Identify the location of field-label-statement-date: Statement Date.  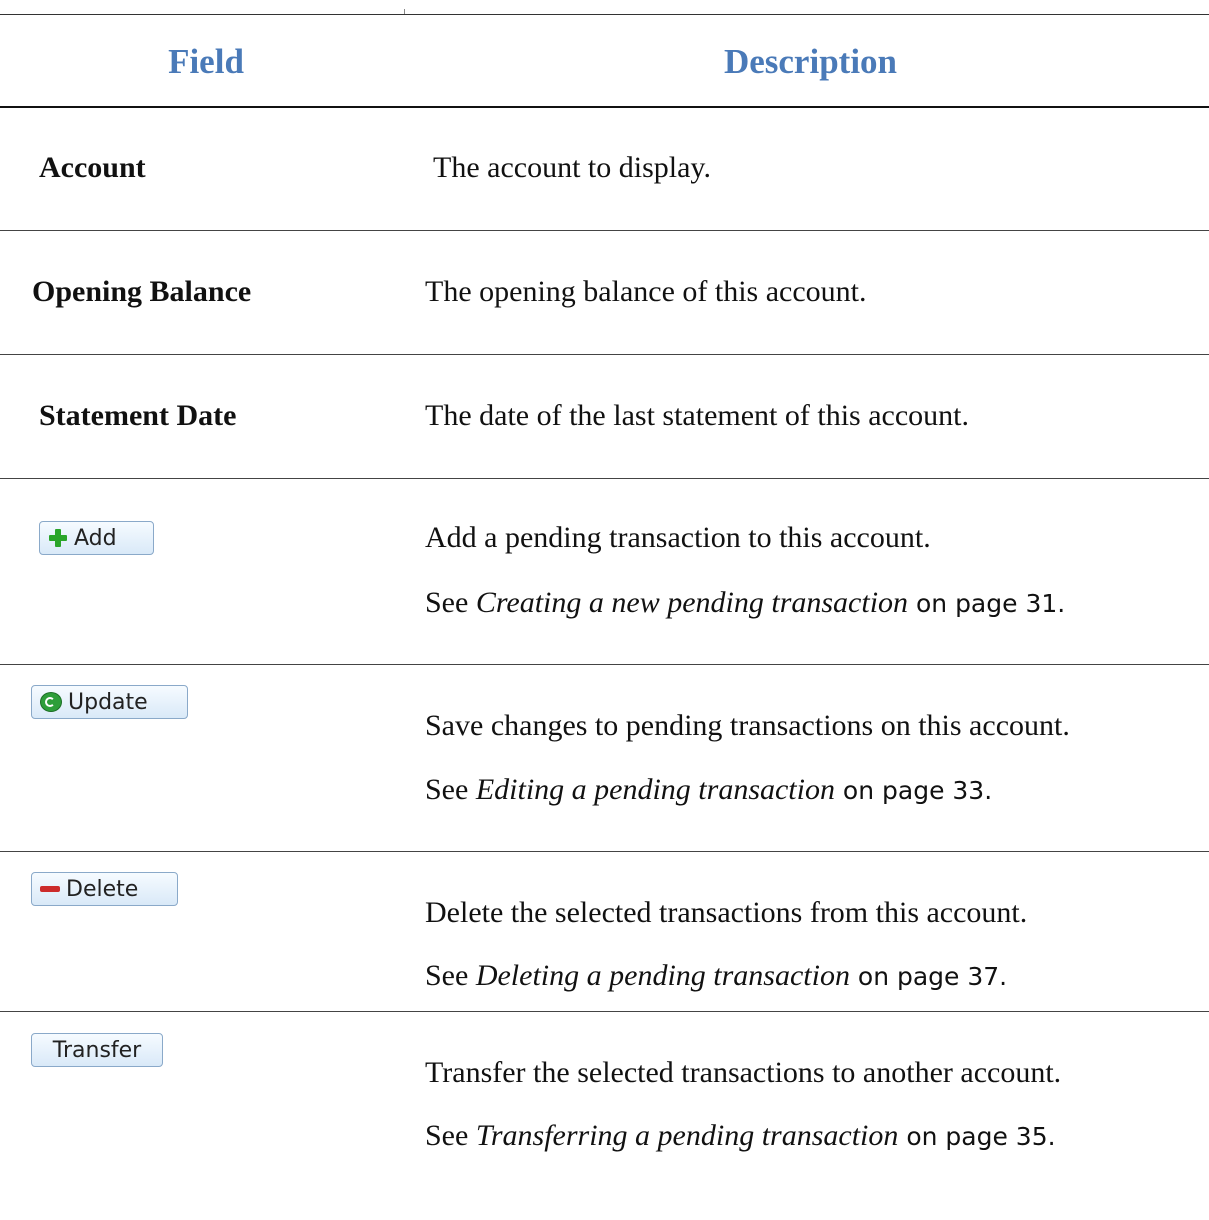
(138, 415).